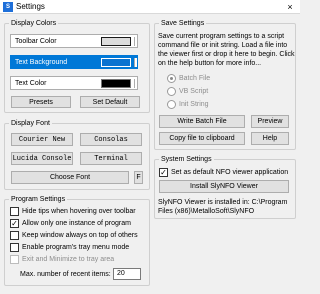  Describe the element at coordinates (138, 177) in the screenshot. I see `font-f-button: F` at that location.